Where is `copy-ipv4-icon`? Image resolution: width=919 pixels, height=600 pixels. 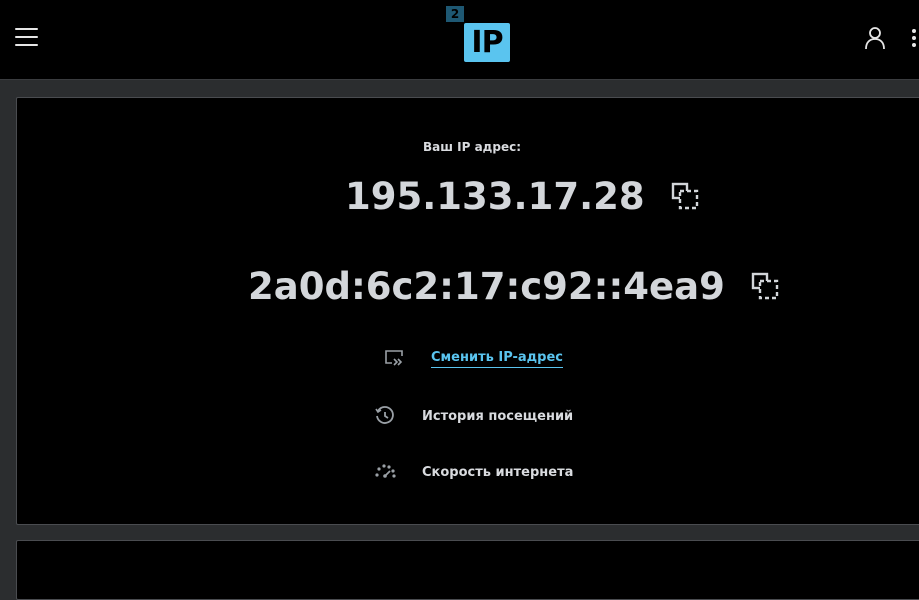
copy-ipv4-icon is located at coordinates (685, 196).